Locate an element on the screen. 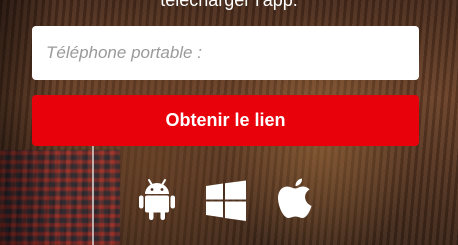 The height and width of the screenshot is (245, 458). windows-icon is located at coordinates (226, 202).